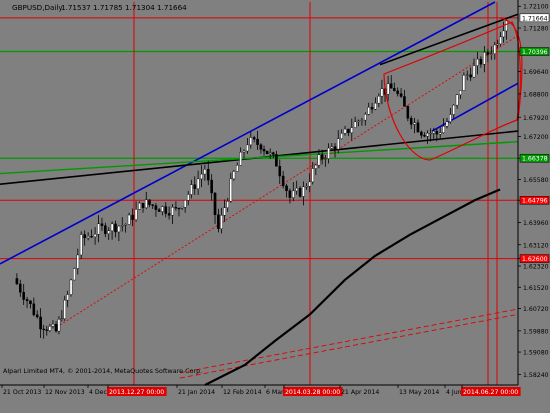 The image size is (550, 413). What do you see at coordinates (536, 288) in the screenshot?
I see `price-tick-label: 1.61520` at bounding box center [536, 288].